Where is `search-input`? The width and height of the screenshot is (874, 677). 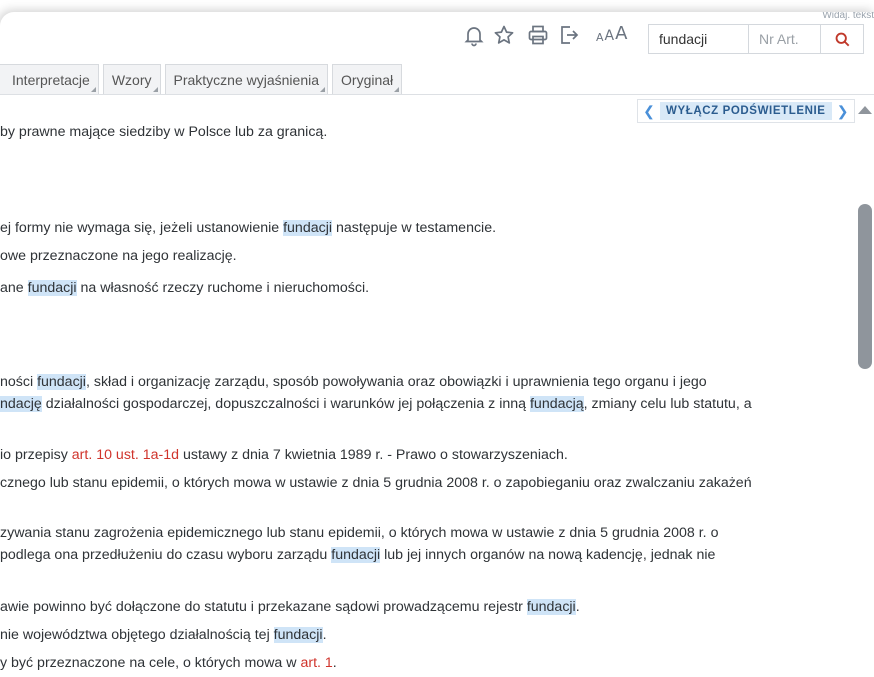 search-input is located at coordinates (699, 39).